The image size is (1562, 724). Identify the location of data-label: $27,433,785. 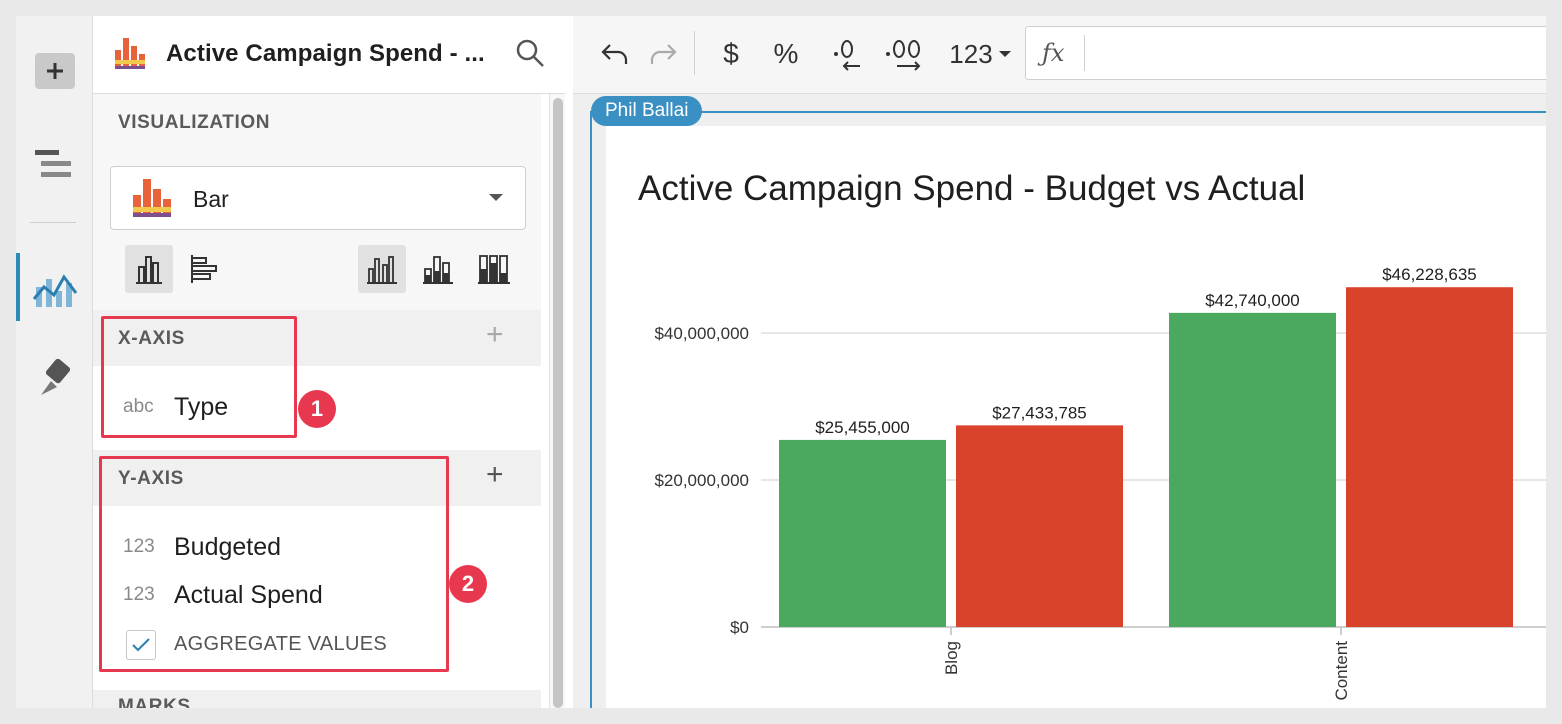
(1039, 412).